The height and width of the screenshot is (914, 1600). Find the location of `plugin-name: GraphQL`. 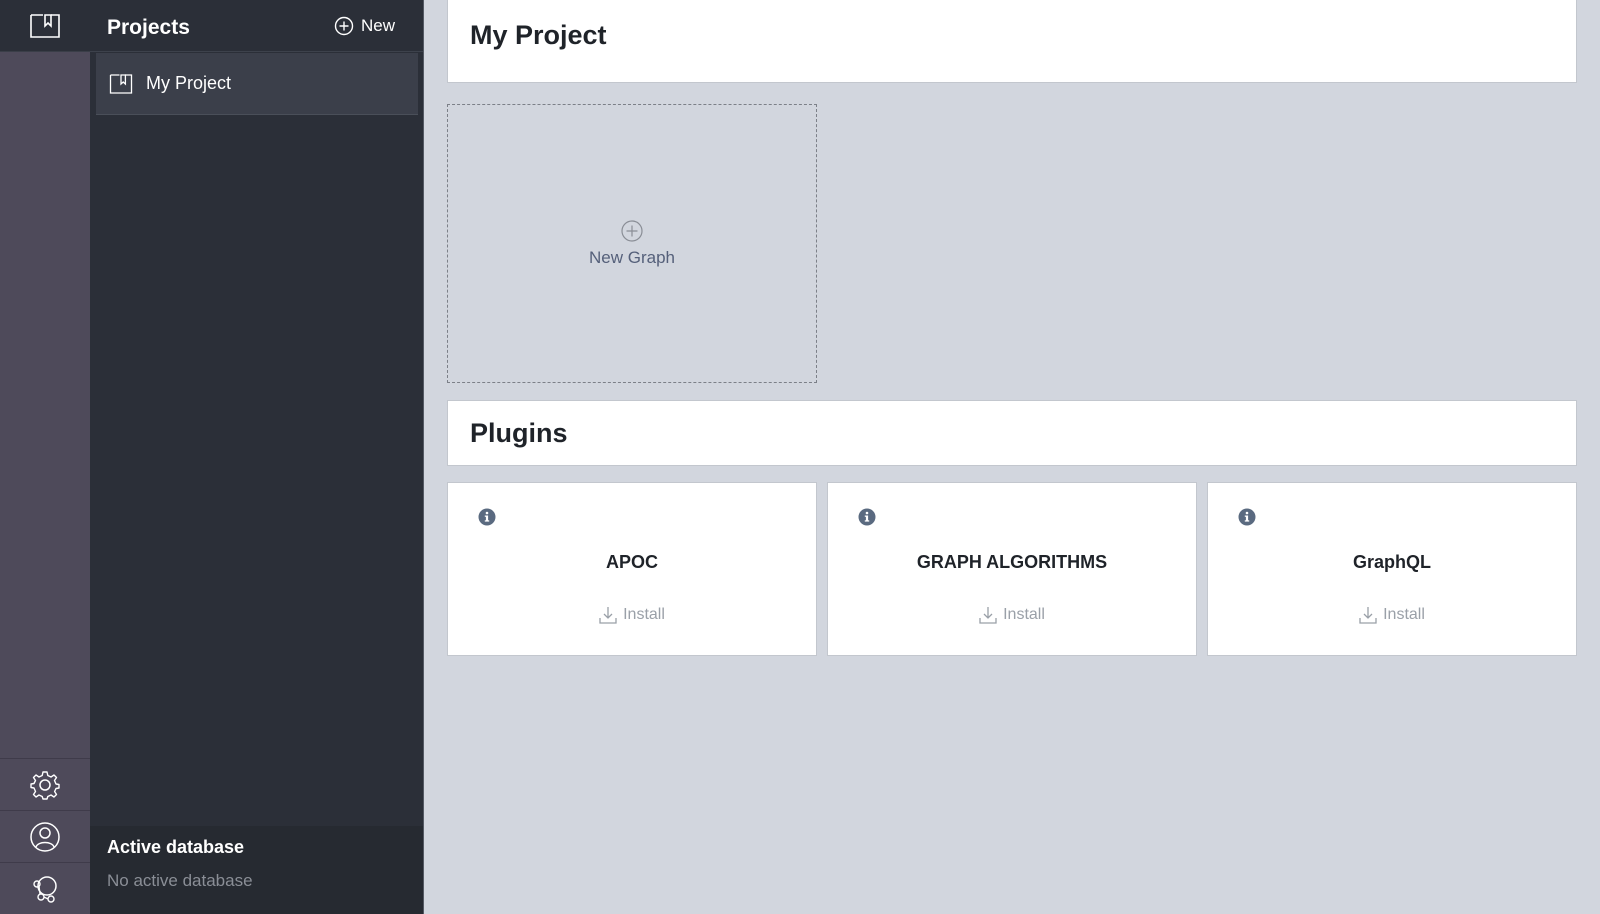

plugin-name: GraphQL is located at coordinates (1391, 562).